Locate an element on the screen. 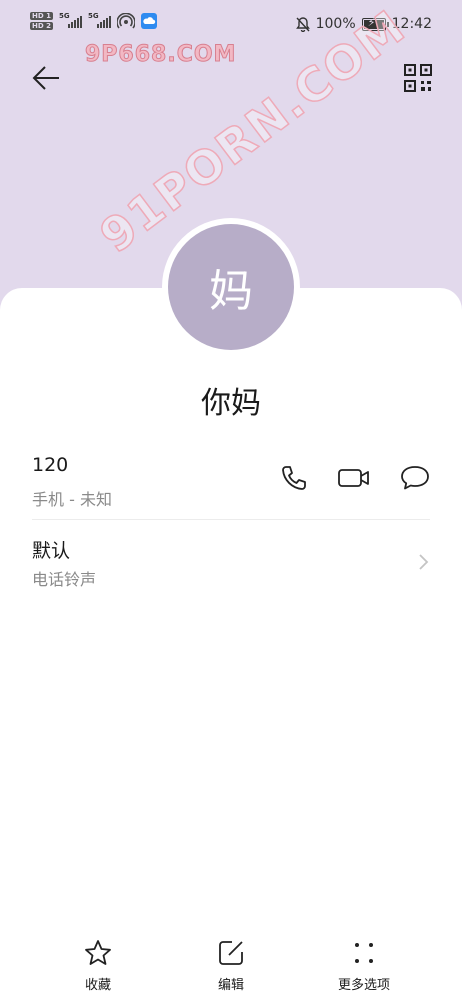 This screenshot has height=1000, width=462. signal-1-gen: 5G is located at coordinates (64, 16).